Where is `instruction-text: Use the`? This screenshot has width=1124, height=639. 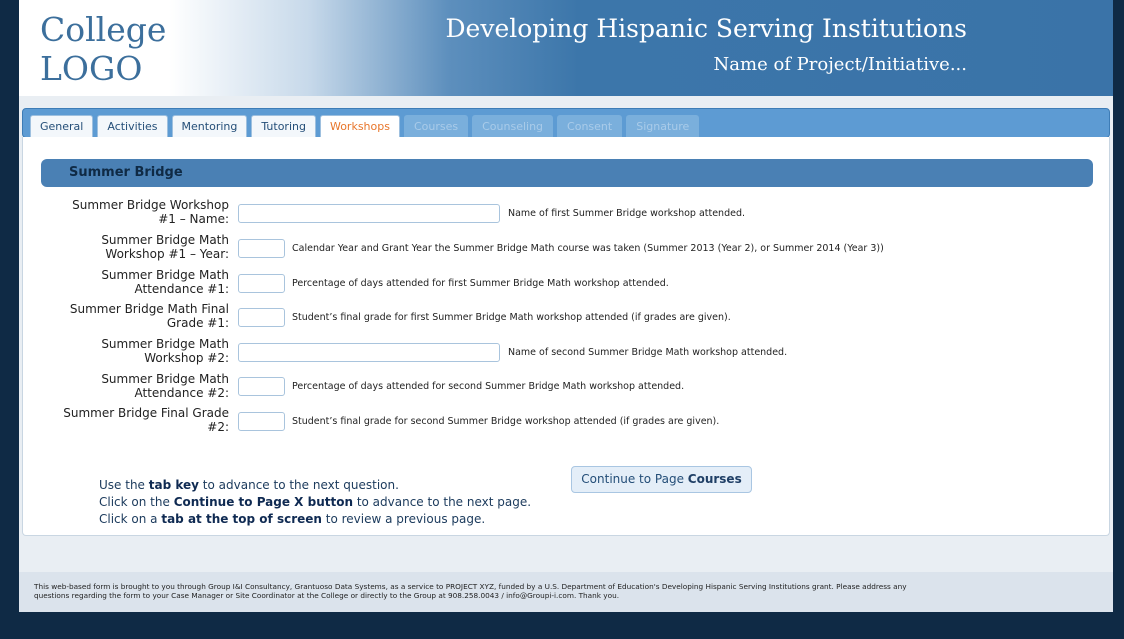 instruction-text: Use the is located at coordinates (124, 485).